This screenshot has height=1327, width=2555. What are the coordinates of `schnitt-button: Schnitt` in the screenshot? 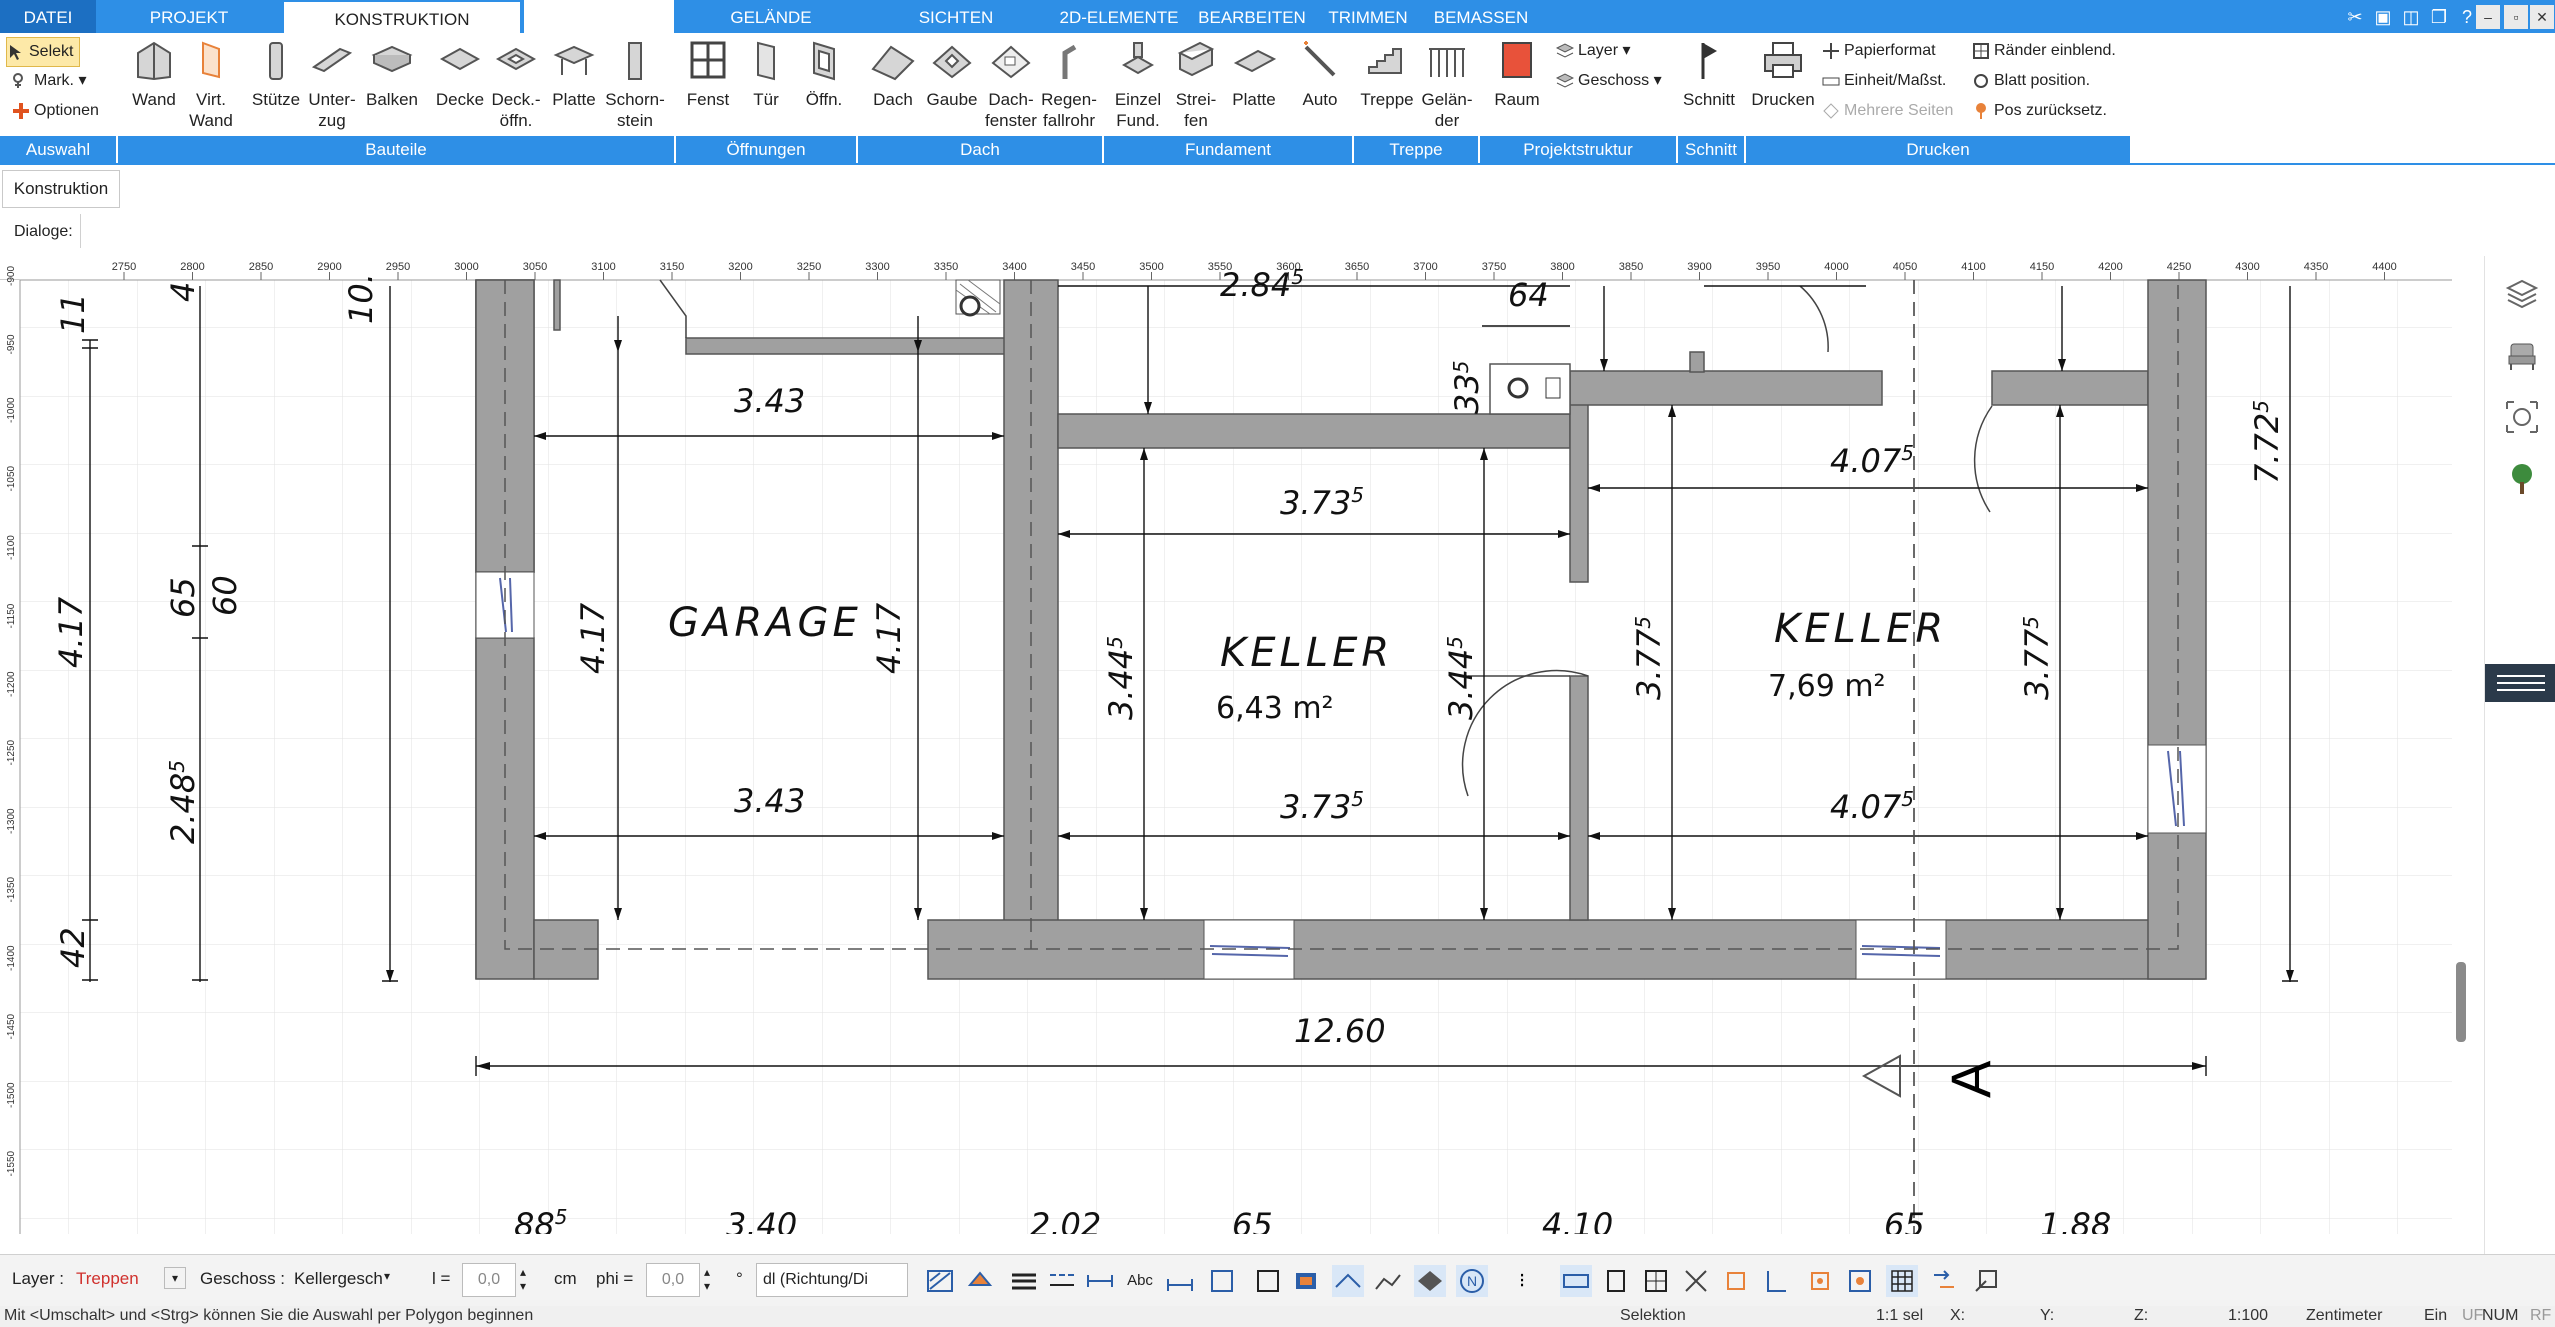 It's located at (1709, 74).